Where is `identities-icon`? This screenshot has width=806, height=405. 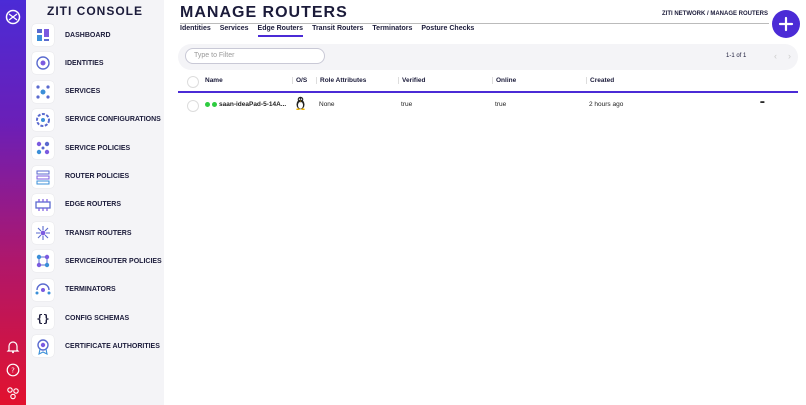
identities-icon is located at coordinates (43, 63).